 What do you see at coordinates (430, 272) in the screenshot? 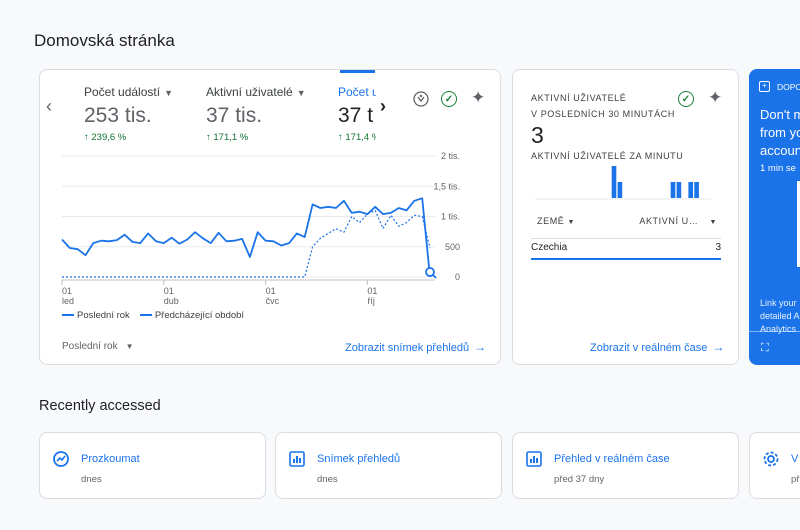
I see `last-point-marker` at bounding box center [430, 272].